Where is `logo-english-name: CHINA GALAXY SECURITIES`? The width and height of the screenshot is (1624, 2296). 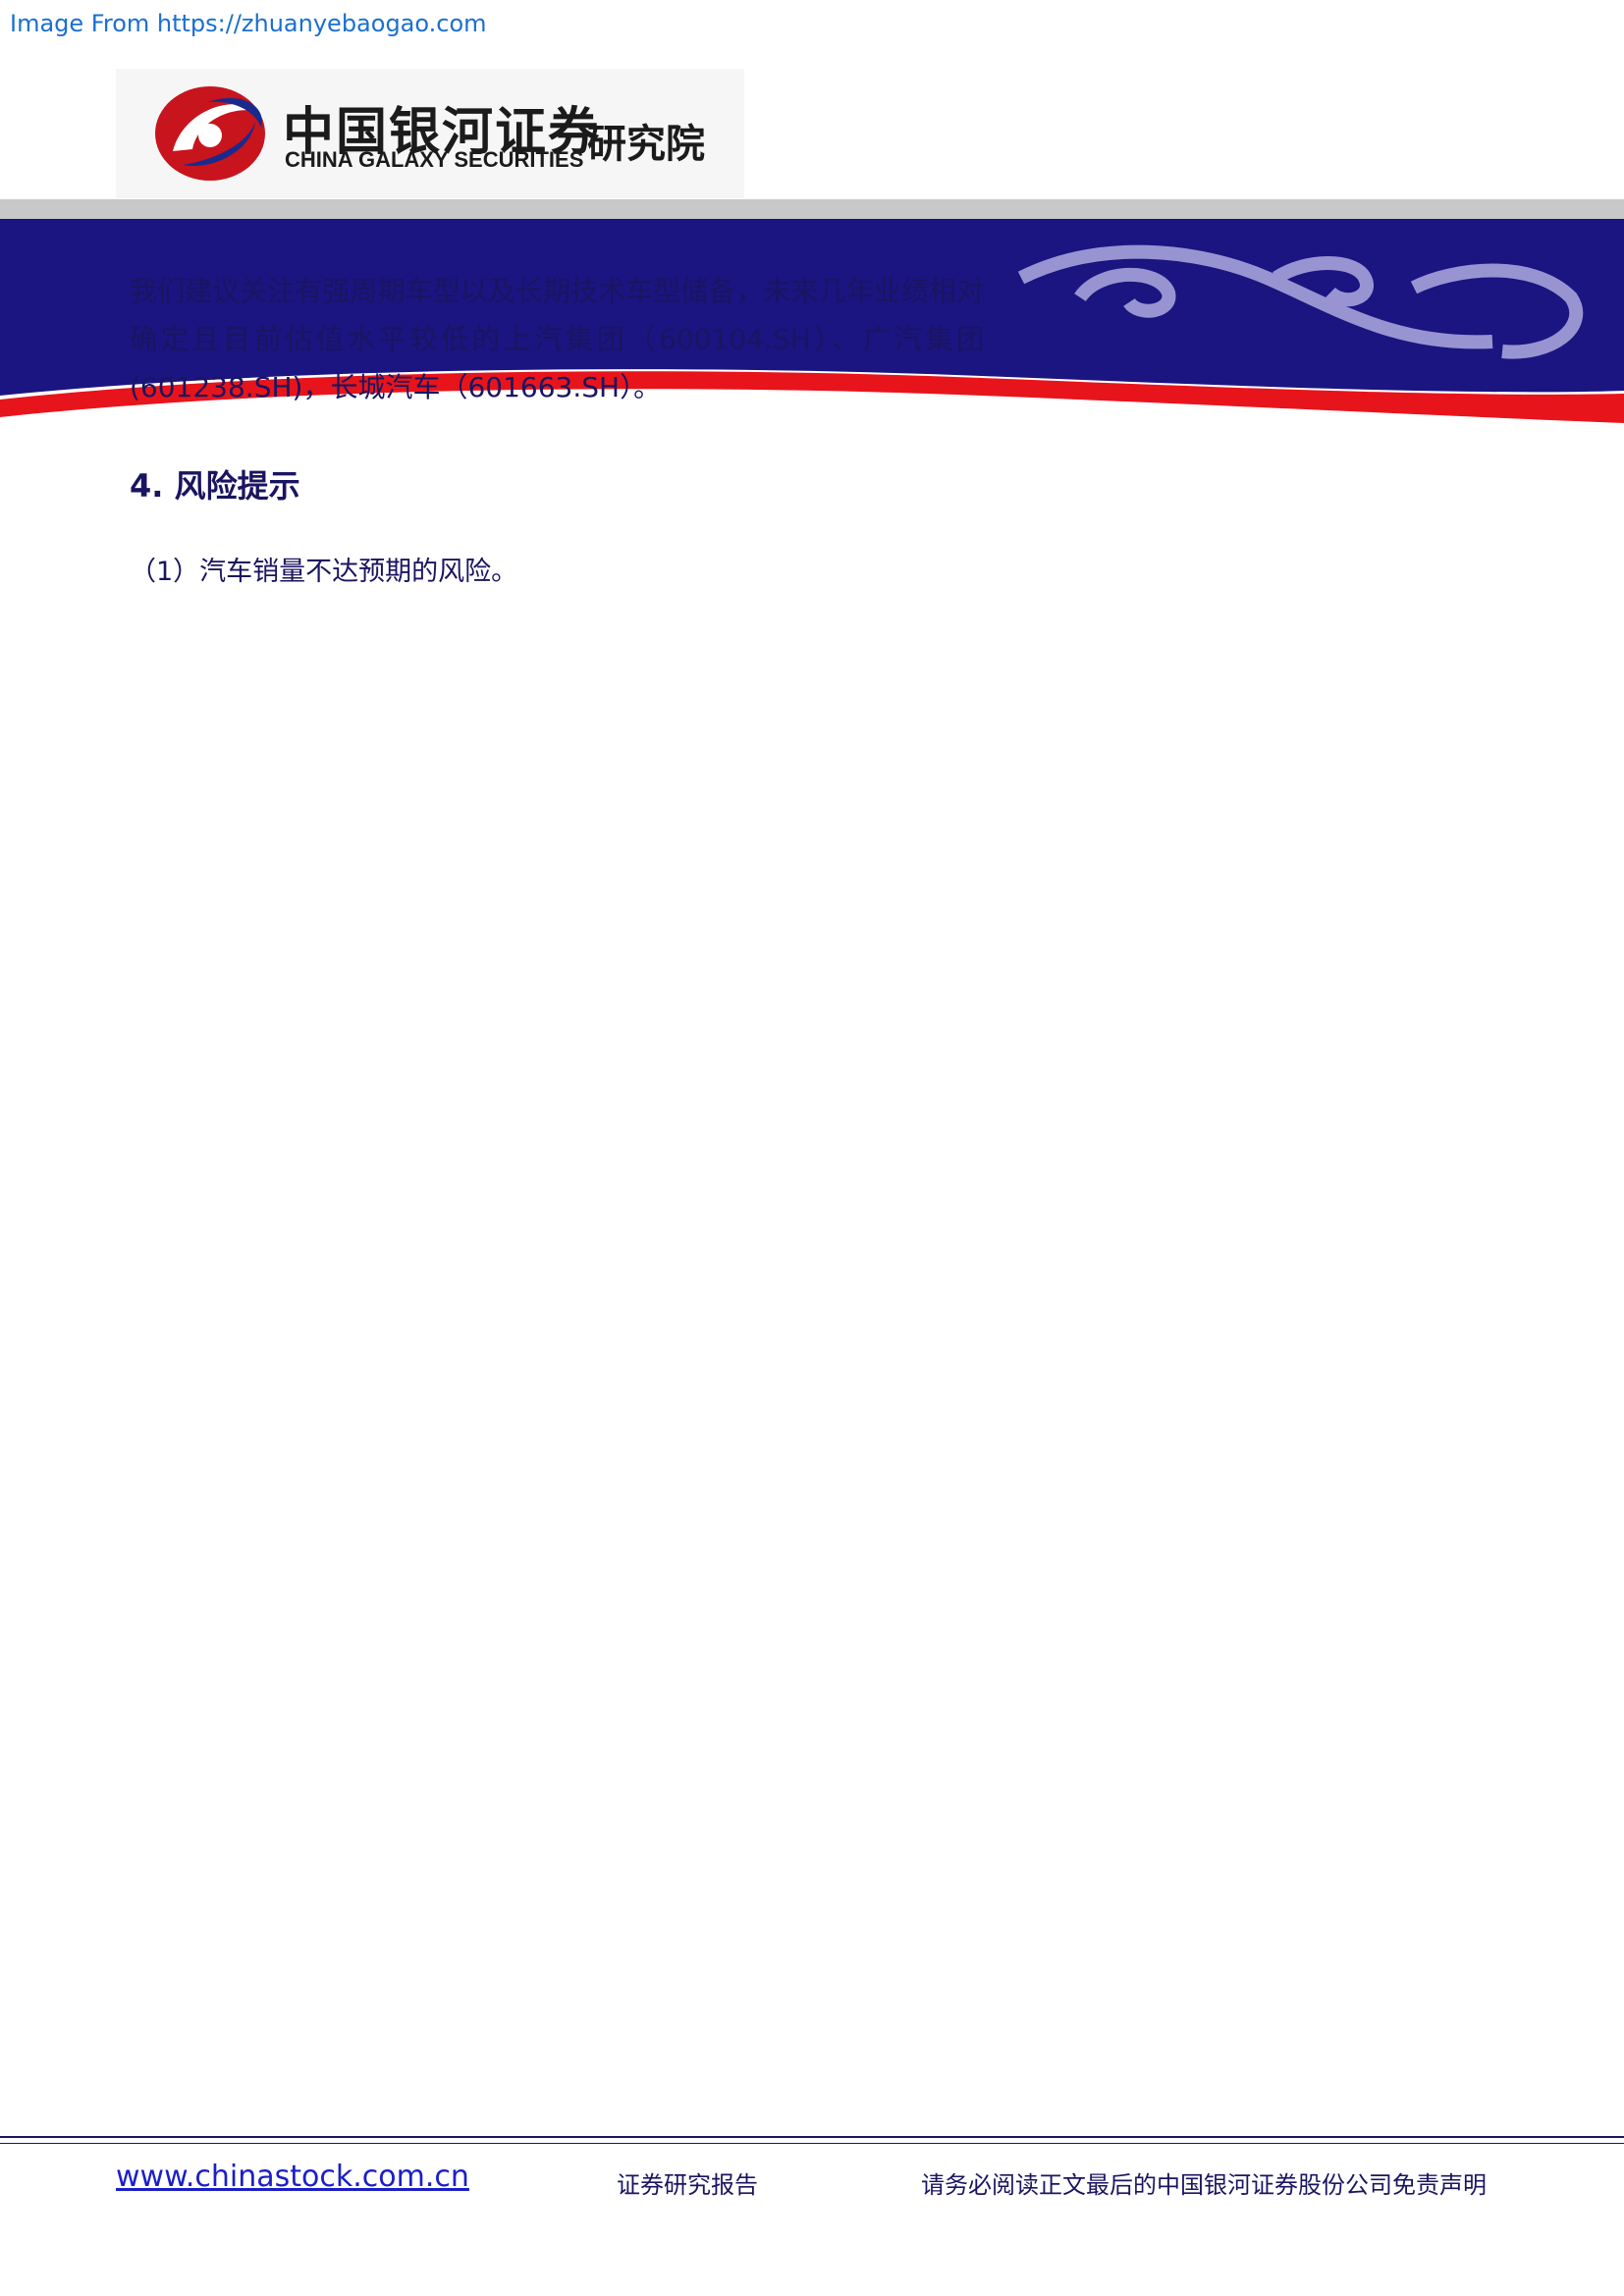
logo-english-name: CHINA GALAXY SECURITIES is located at coordinates (434, 159).